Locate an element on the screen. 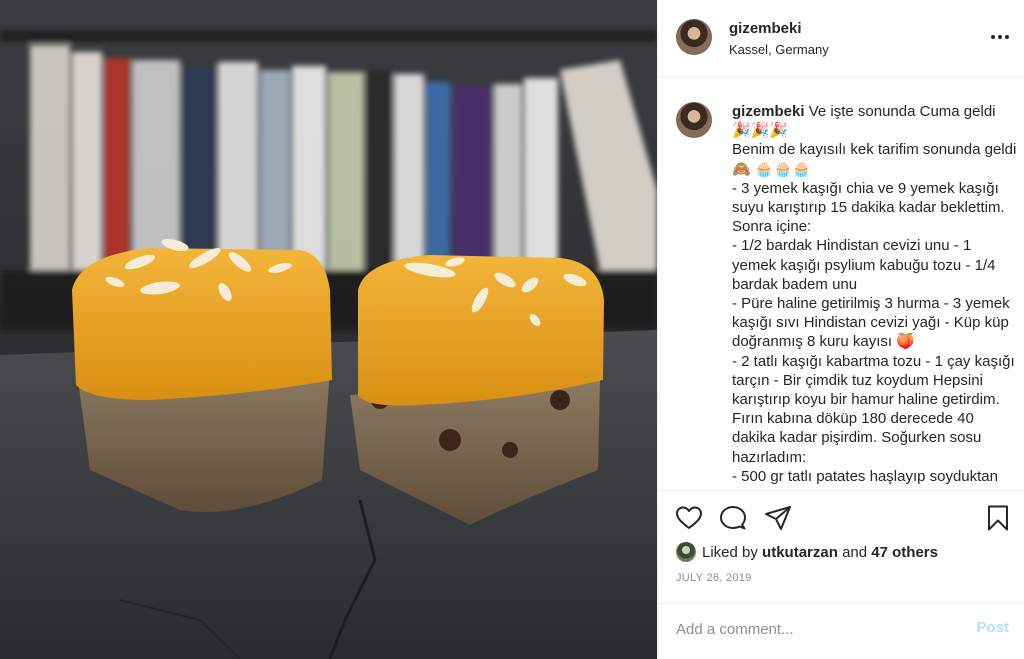 The width and height of the screenshot is (1024, 659). likes-prefix: Liked by is located at coordinates (730, 552).